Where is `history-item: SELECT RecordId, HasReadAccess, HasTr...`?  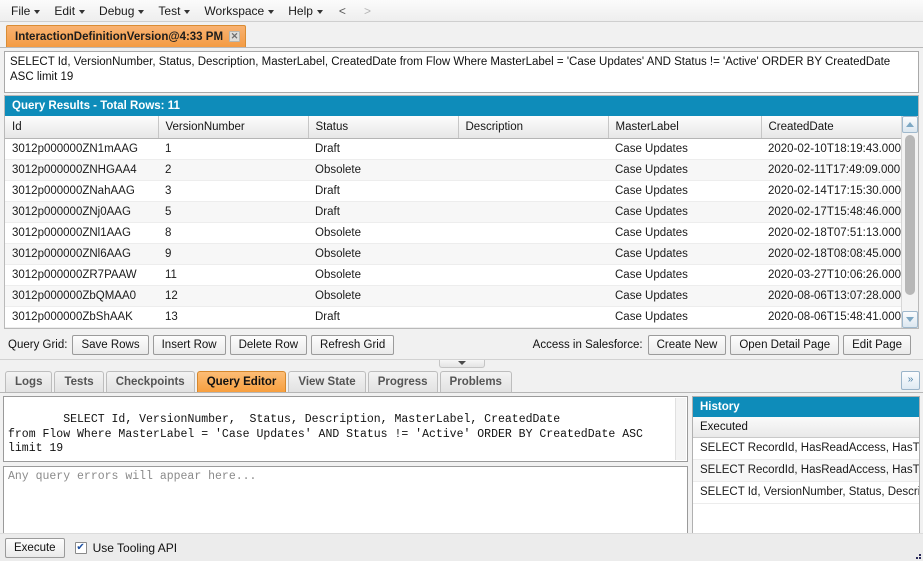 history-item: SELECT RecordId, HasReadAccess, HasTr... is located at coordinates (806, 470).